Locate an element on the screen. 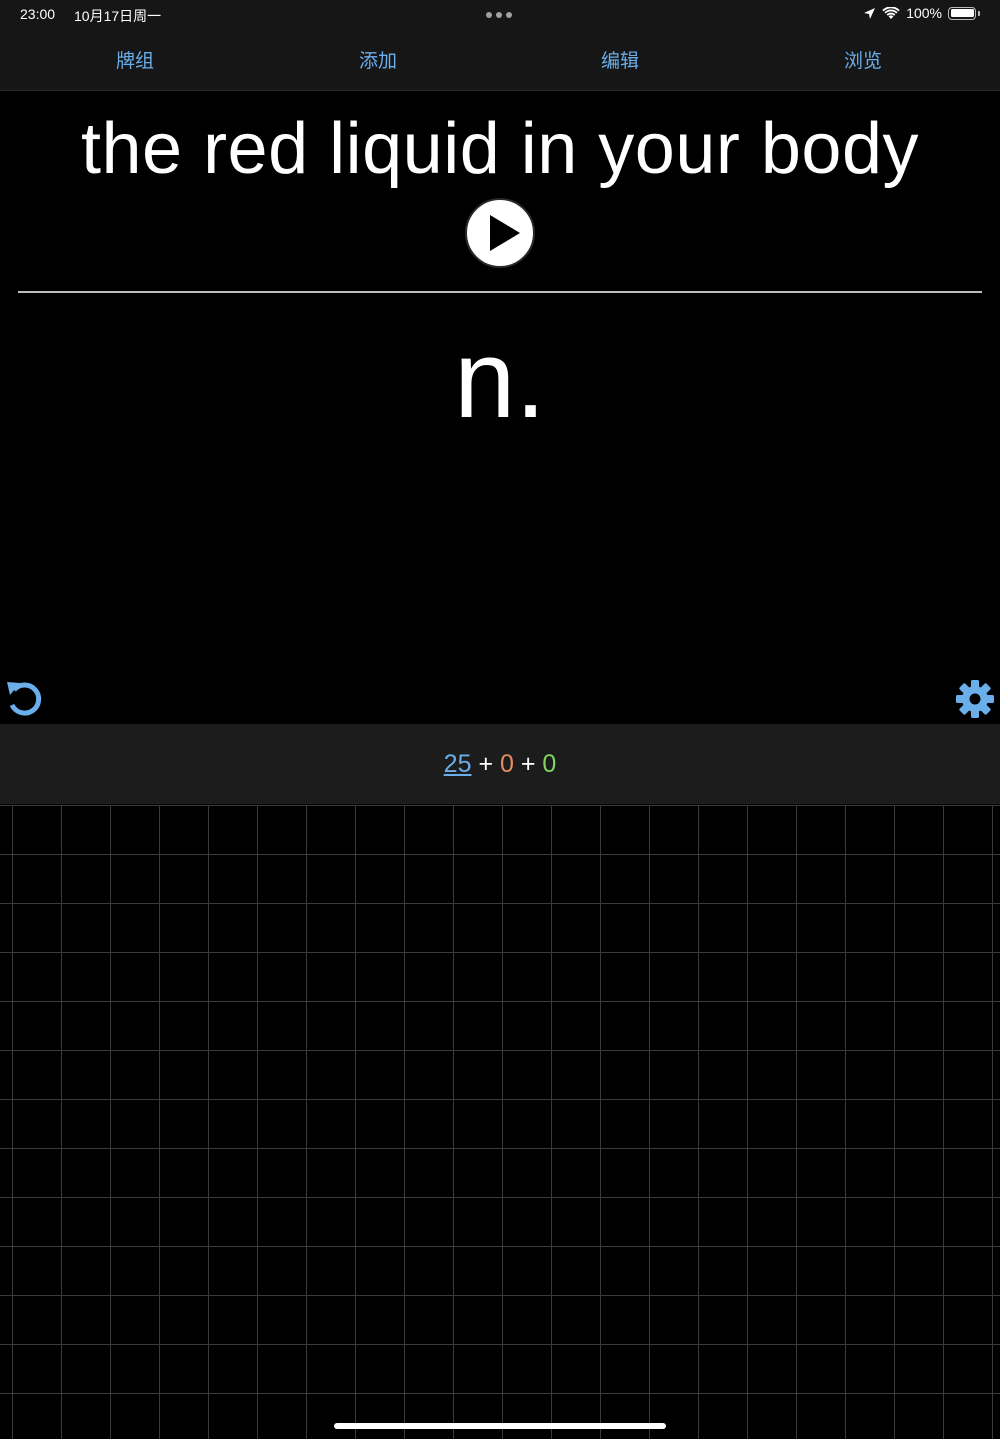 This screenshot has height=1439, width=1000. status-indicators: 100% is located at coordinates (921, 13).